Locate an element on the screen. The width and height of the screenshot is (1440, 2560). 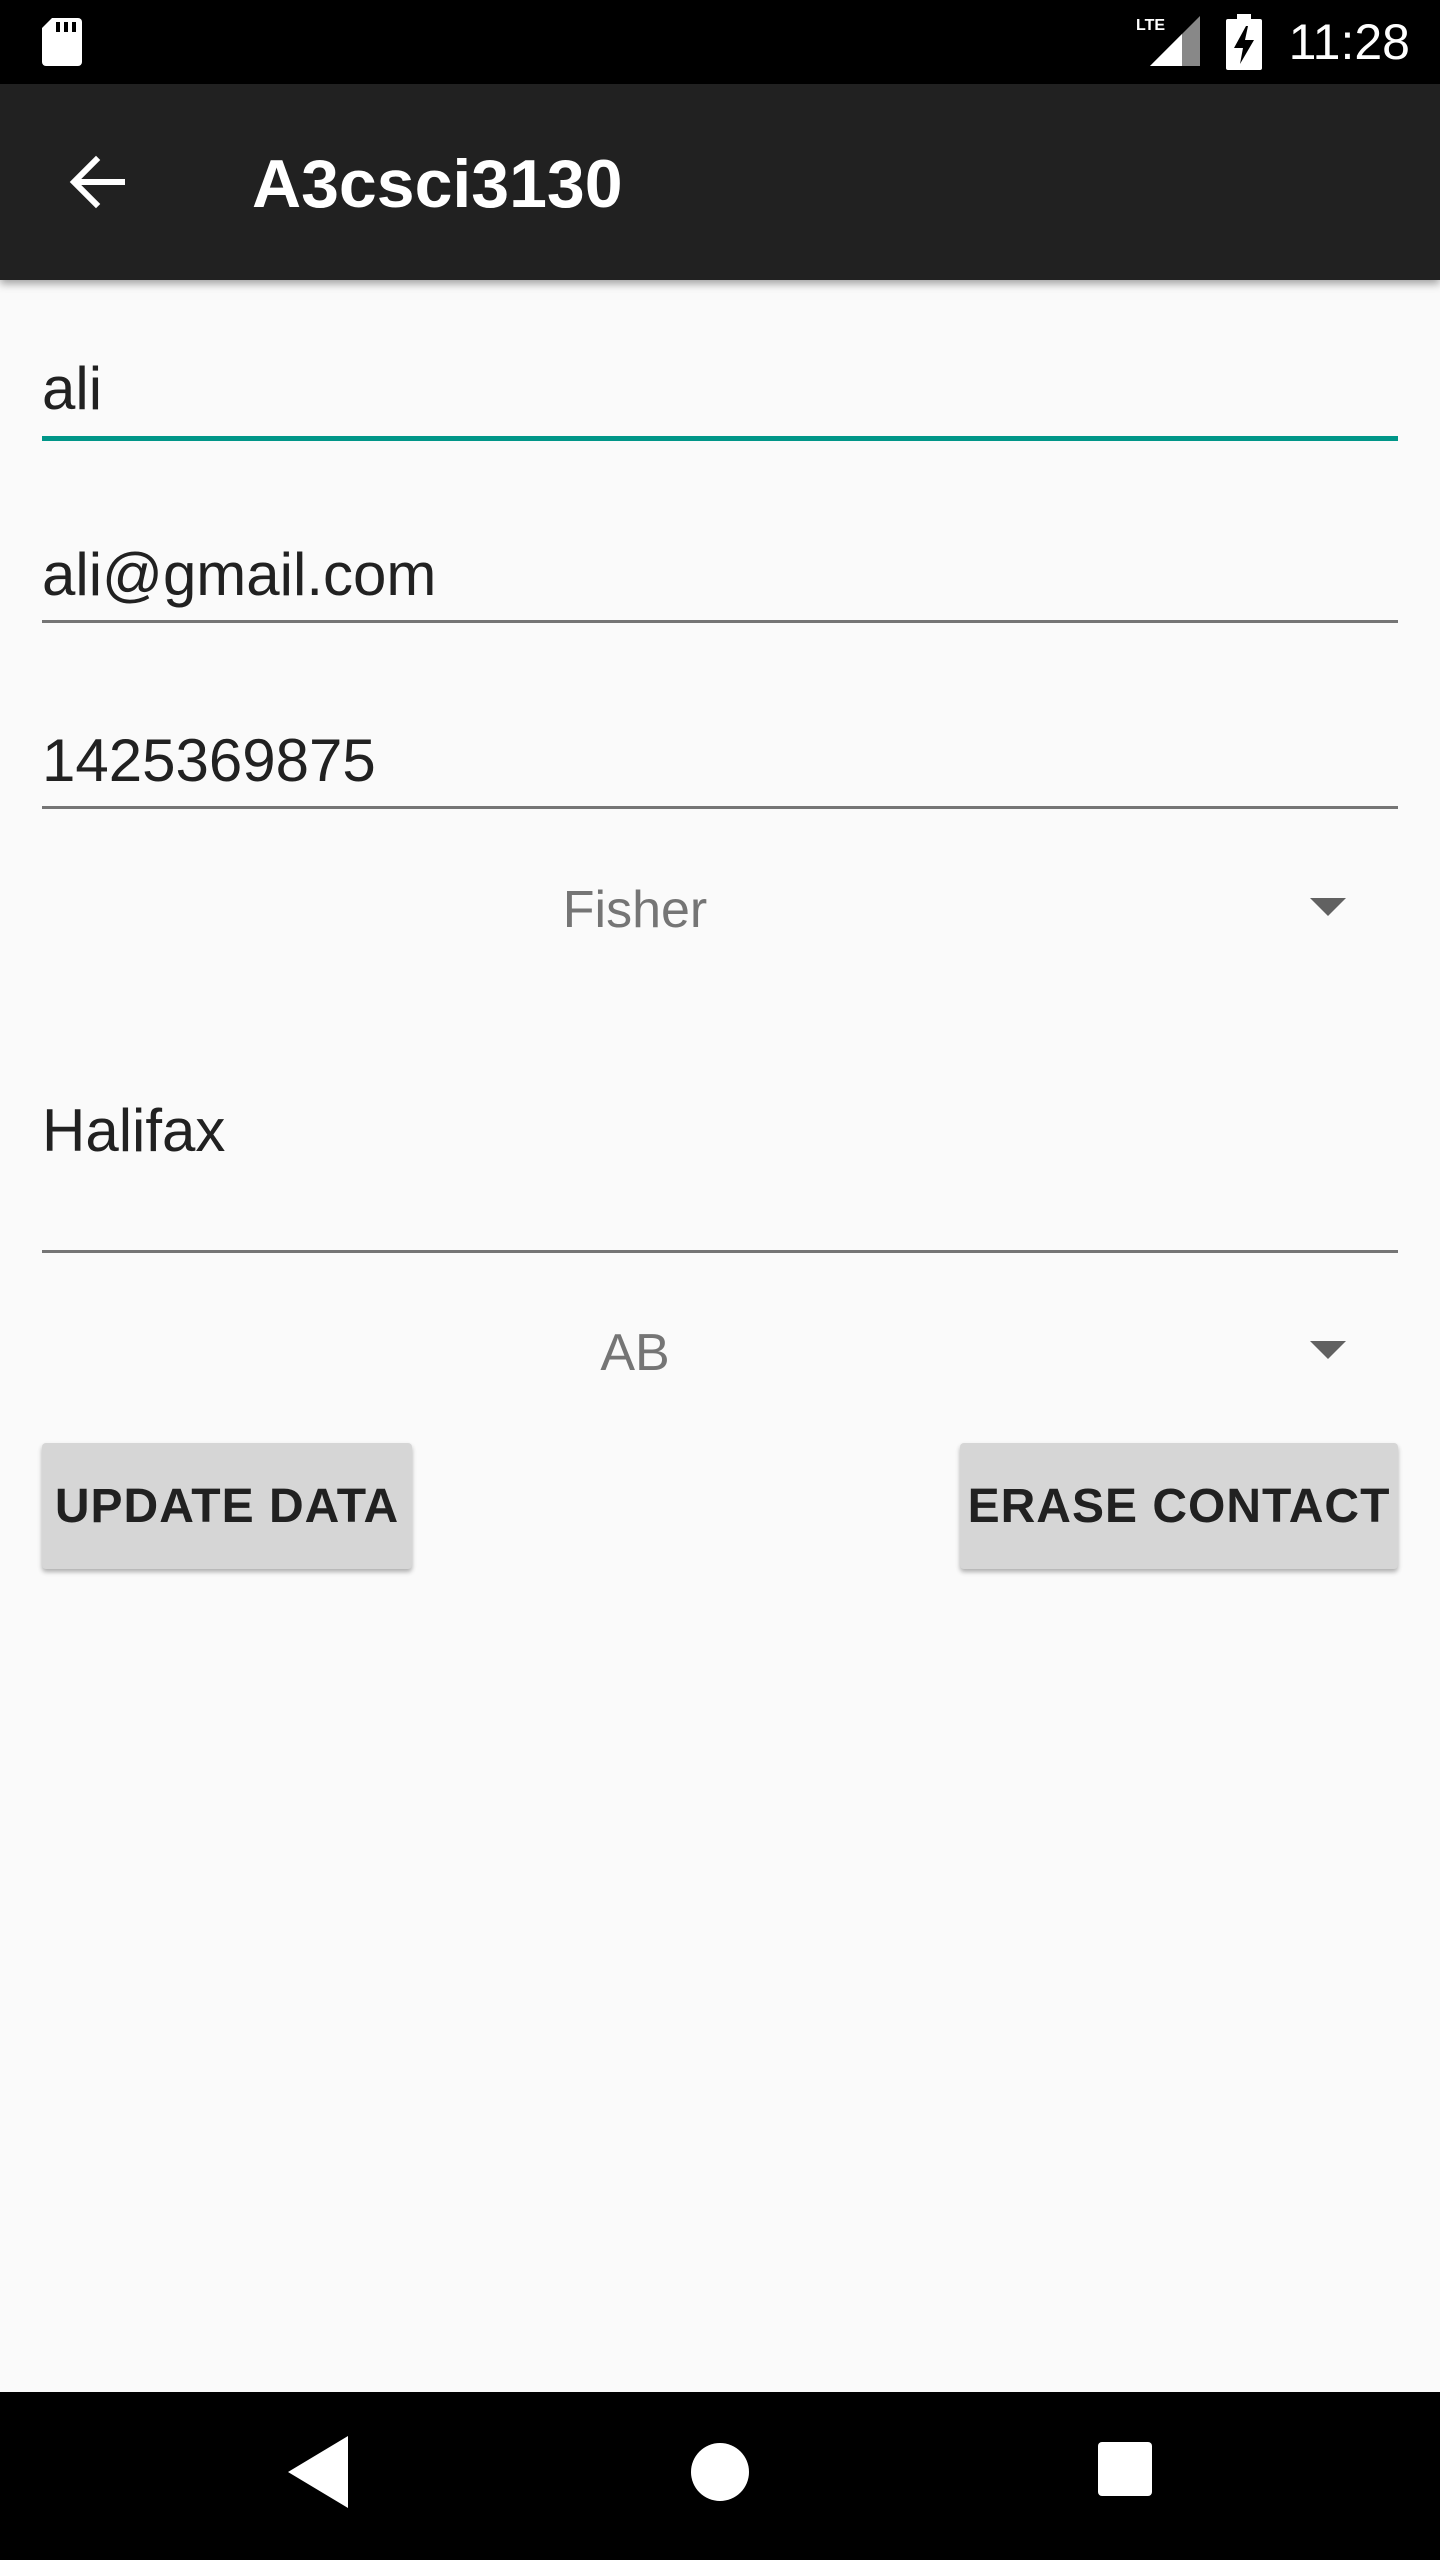
province-spinner-value: AB is located at coordinates (635, 1353).